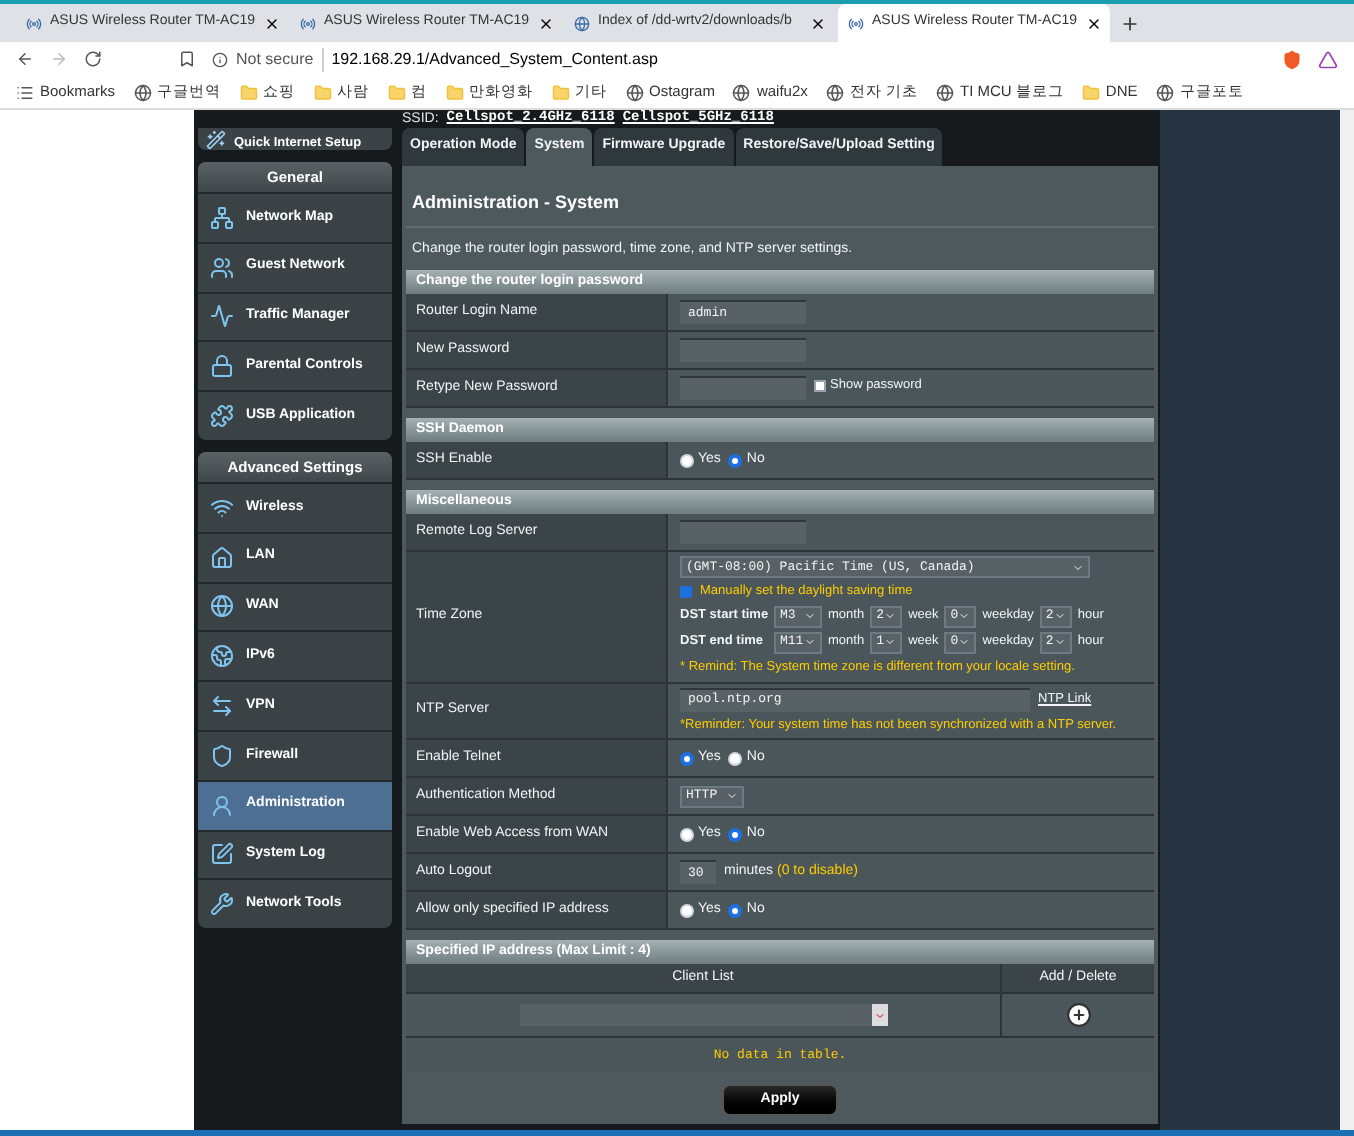 This screenshot has width=1354, height=1136. What do you see at coordinates (222, 557) in the screenshot?
I see `house-icon` at bounding box center [222, 557].